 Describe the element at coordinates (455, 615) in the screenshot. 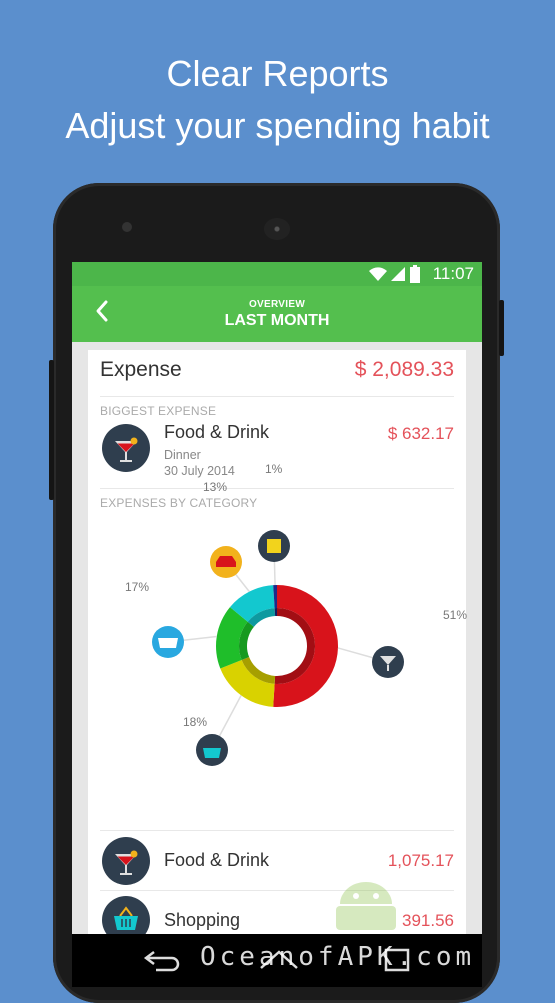

I see `pct-label-food: 51%` at that location.